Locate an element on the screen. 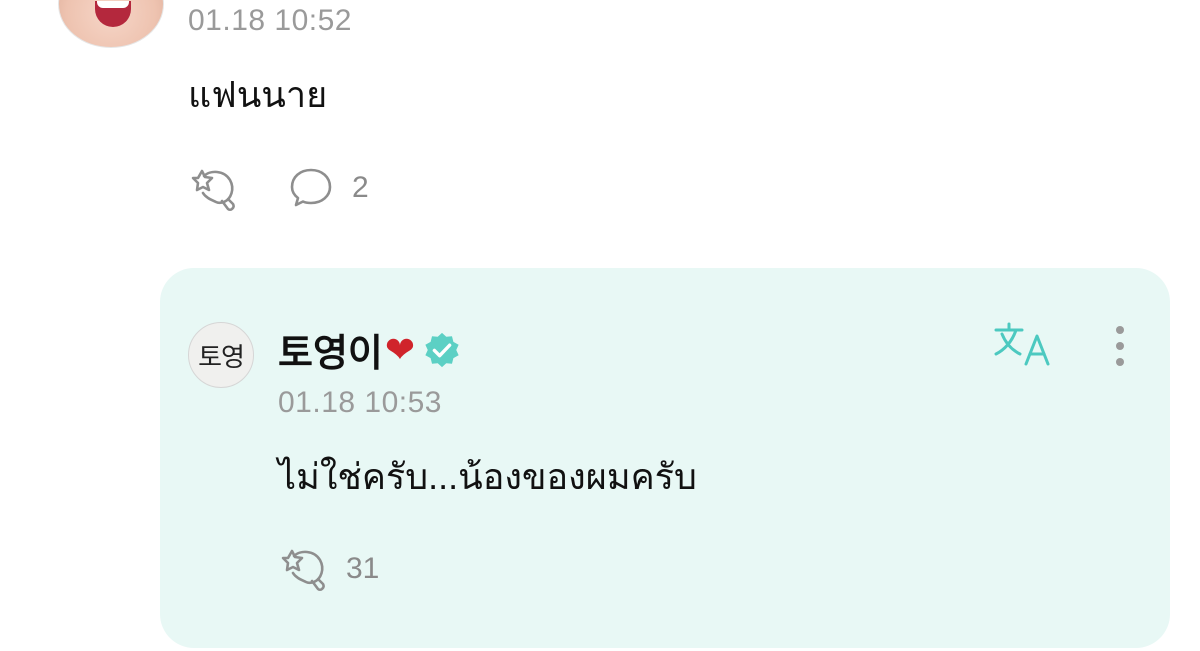  speech-bubble-icon is located at coordinates (311, 187).